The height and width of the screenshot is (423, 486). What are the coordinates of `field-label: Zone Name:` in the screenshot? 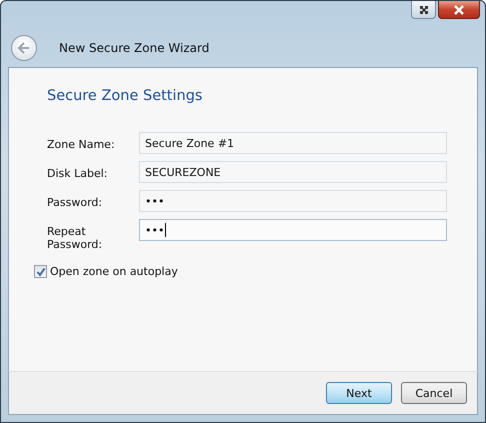 It's located at (81, 144).